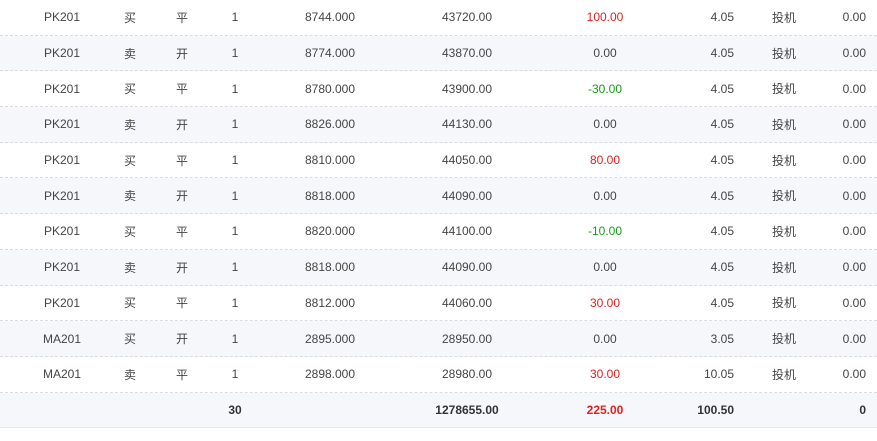  I want to click on price-cell: 8826.000, so click(330, 124).